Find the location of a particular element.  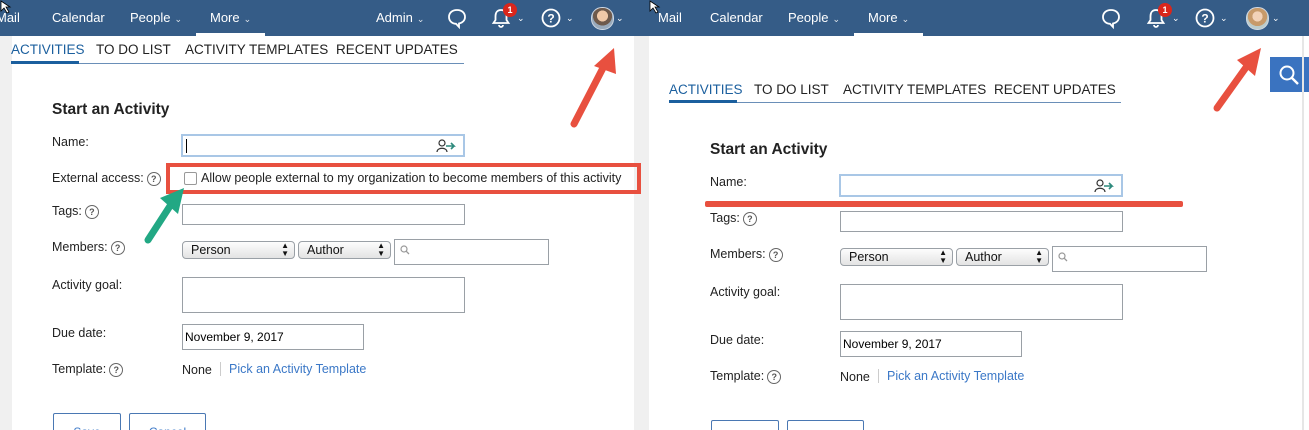

divider is located at coordinates (878, 376).